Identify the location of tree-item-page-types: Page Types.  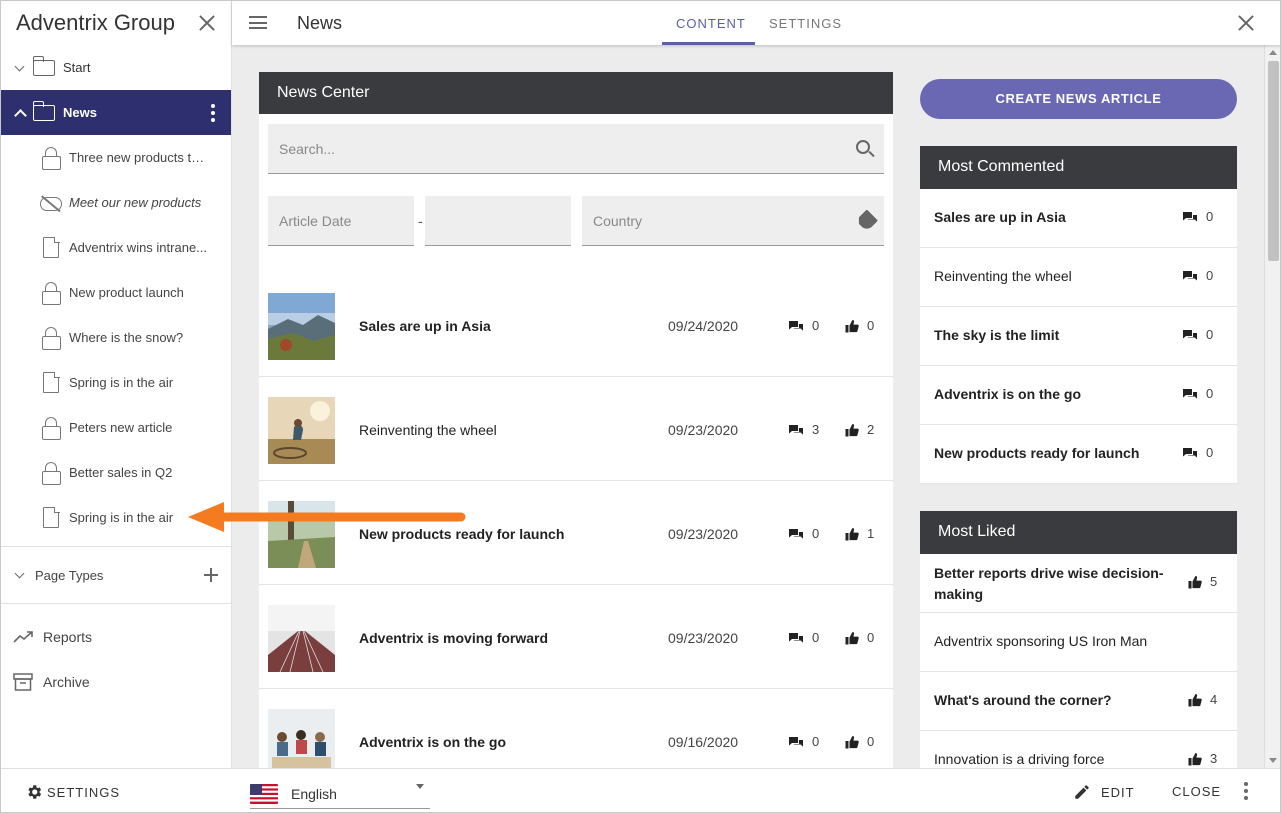
(116, 575).